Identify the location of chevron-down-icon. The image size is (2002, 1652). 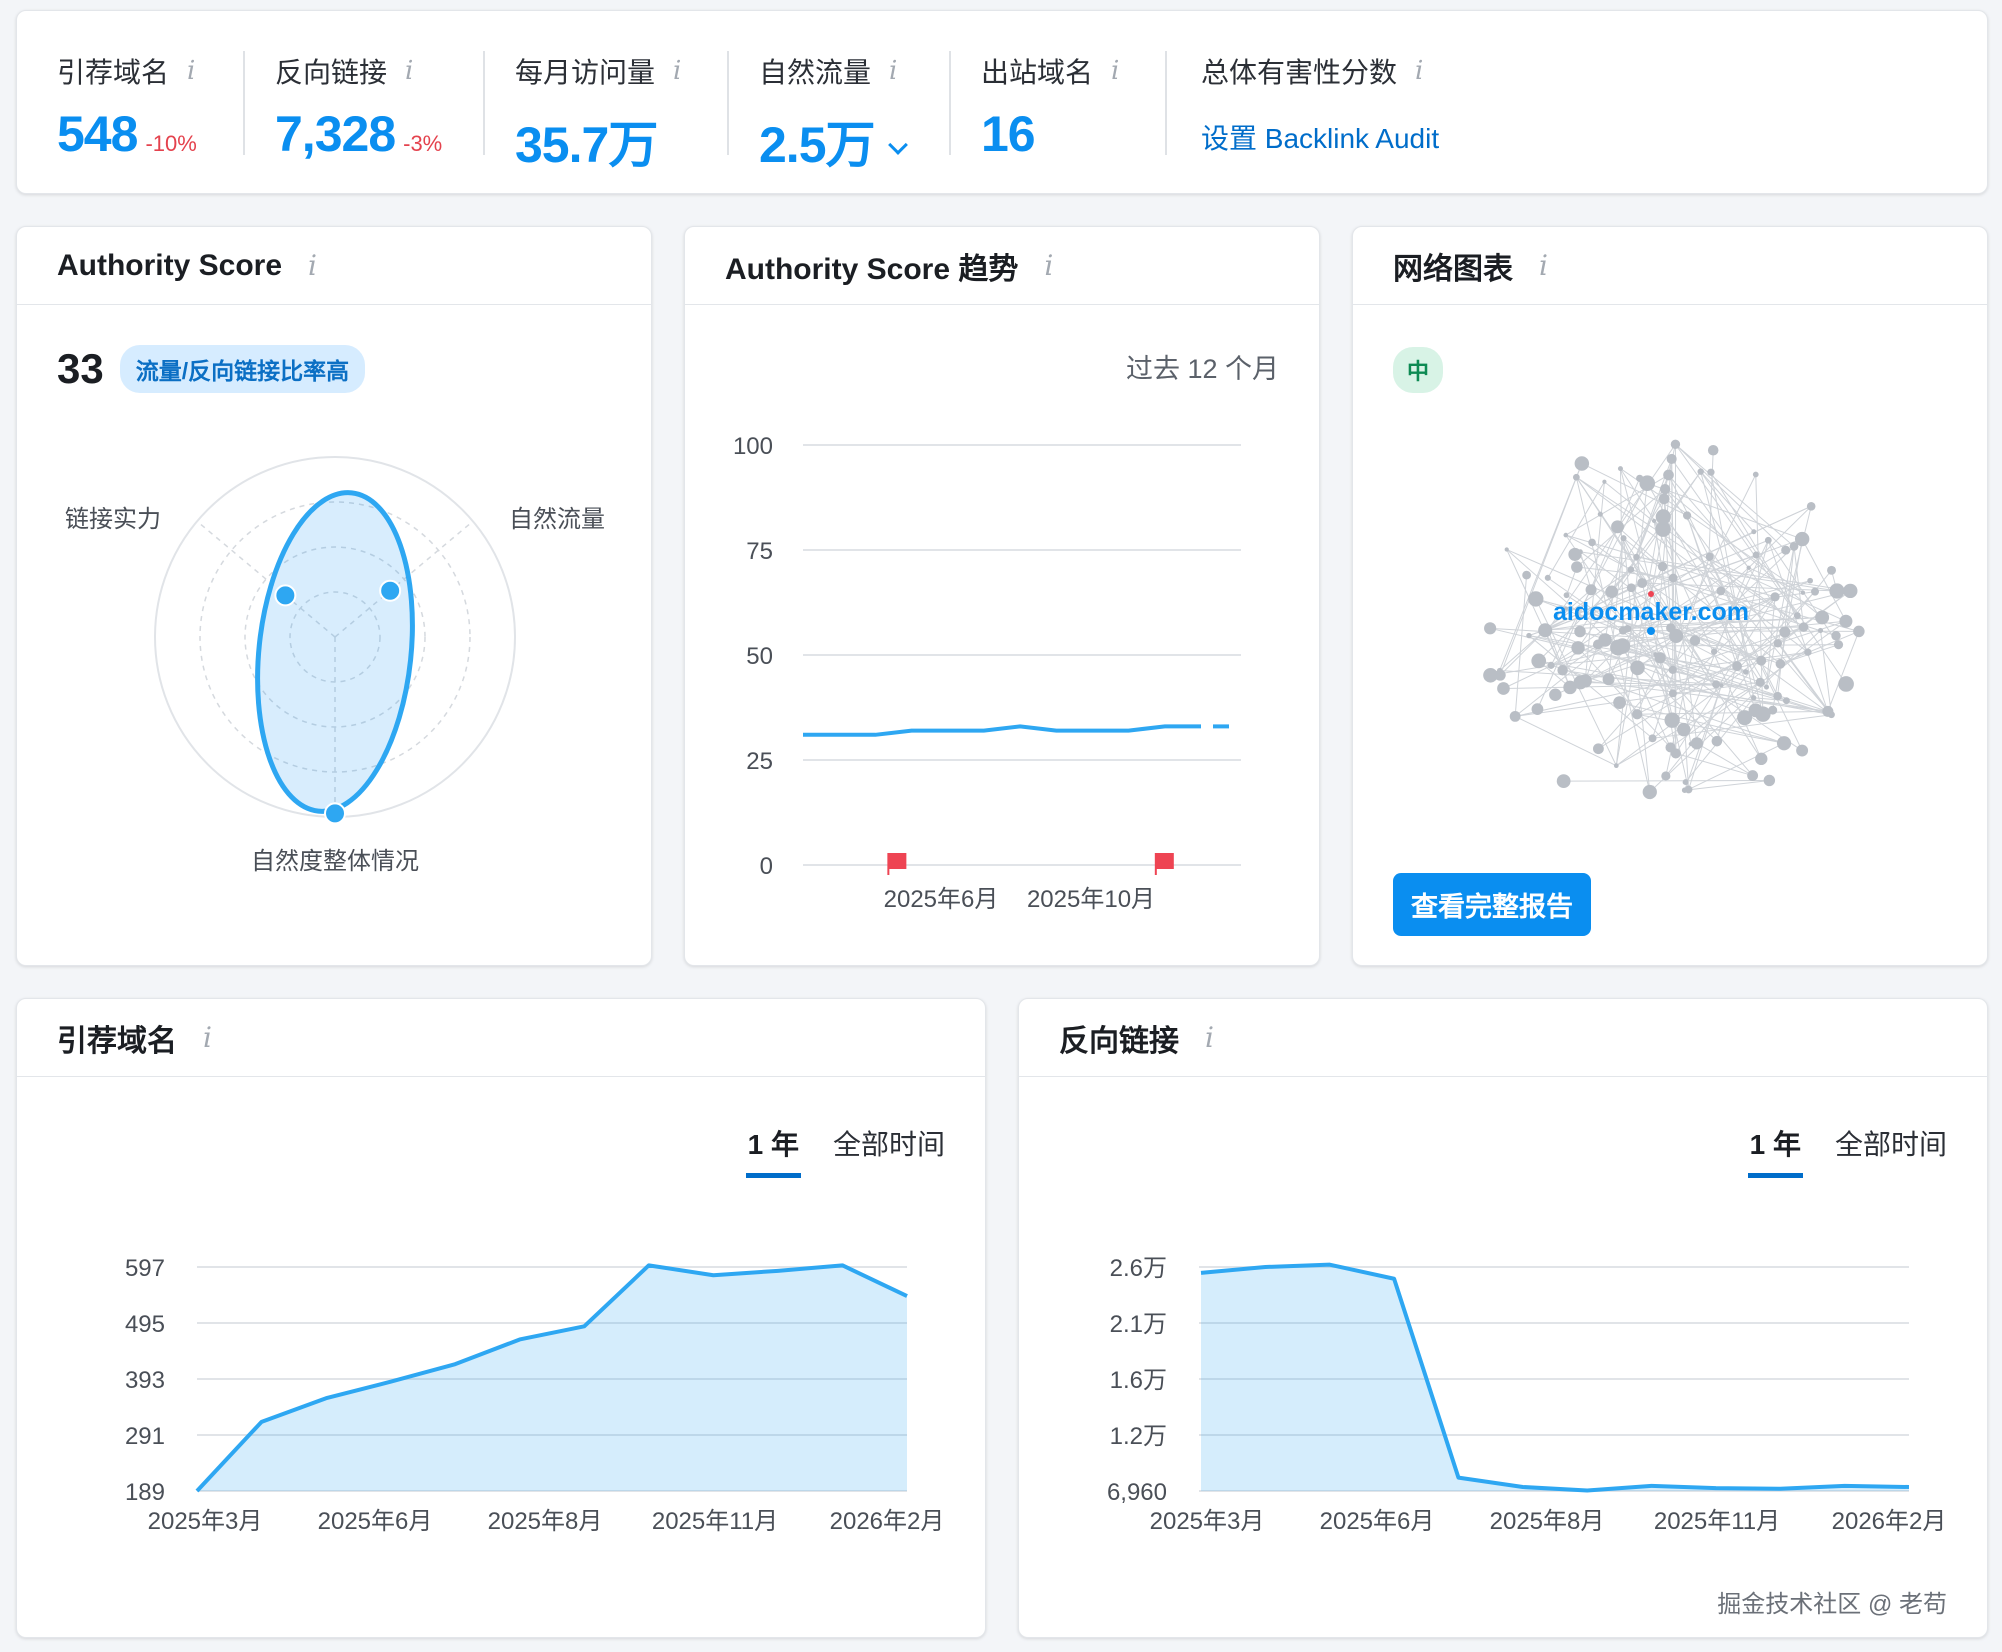
(897, 145).